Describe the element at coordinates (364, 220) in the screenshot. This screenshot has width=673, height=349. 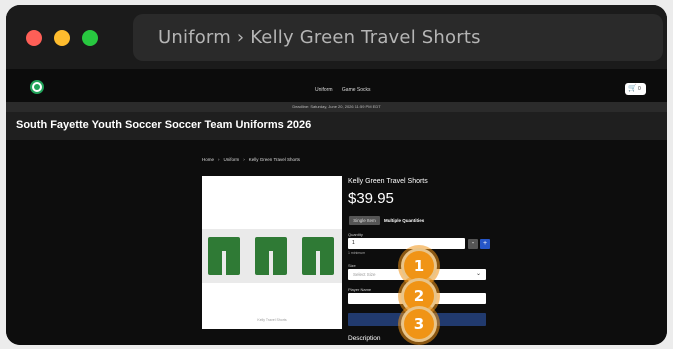
I see `tab-single-item: Single Item` at that location.